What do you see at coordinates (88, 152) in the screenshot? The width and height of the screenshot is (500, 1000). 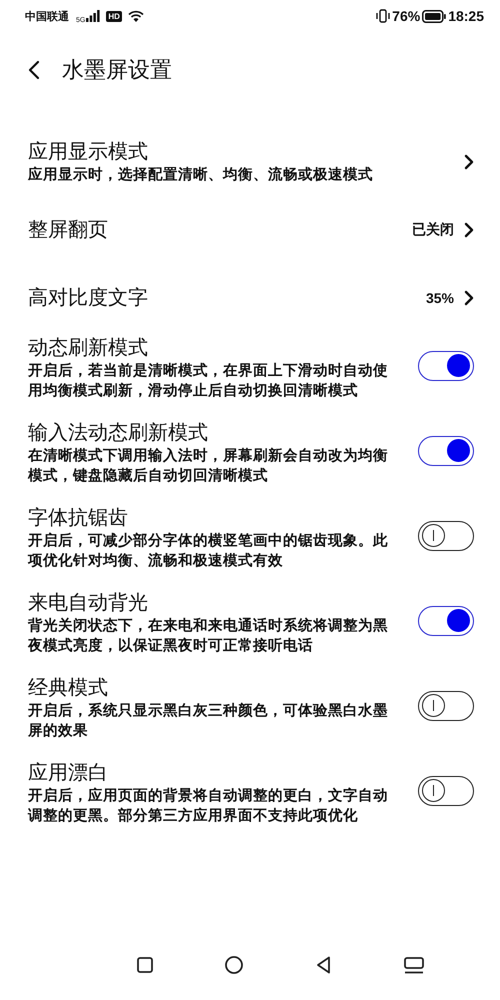 I see `setting-title: 应用显示模式` at bounding box center [88, 152].